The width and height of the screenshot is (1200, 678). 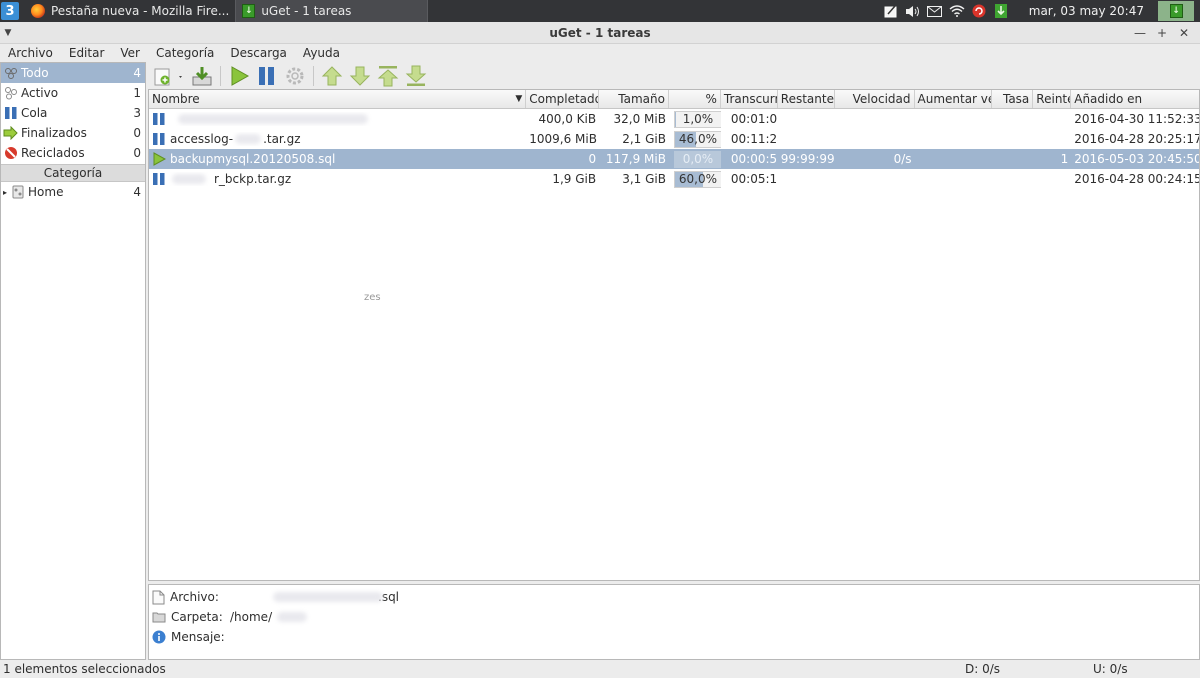 I want to click on move-down-button, so click(x=360, y=76).